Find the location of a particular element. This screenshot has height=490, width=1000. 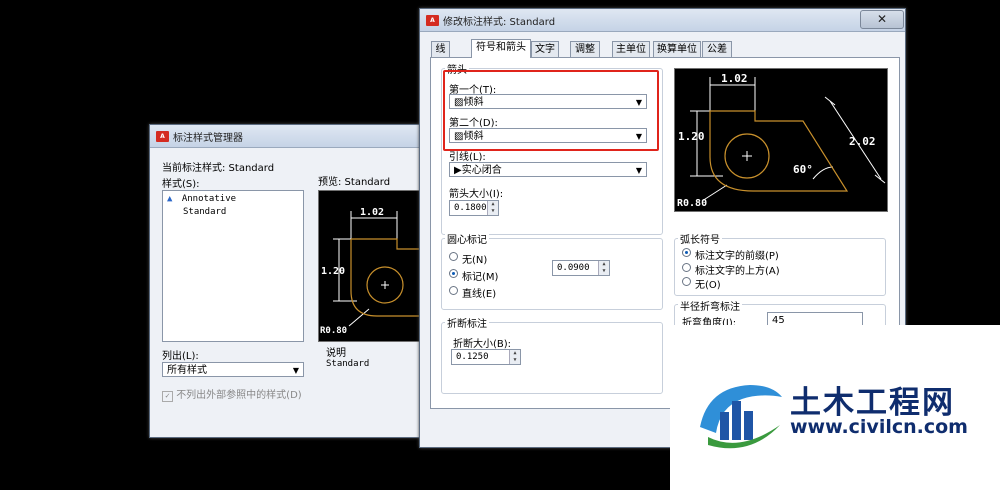

arc-none-radio is located at coordinates (686, 281).